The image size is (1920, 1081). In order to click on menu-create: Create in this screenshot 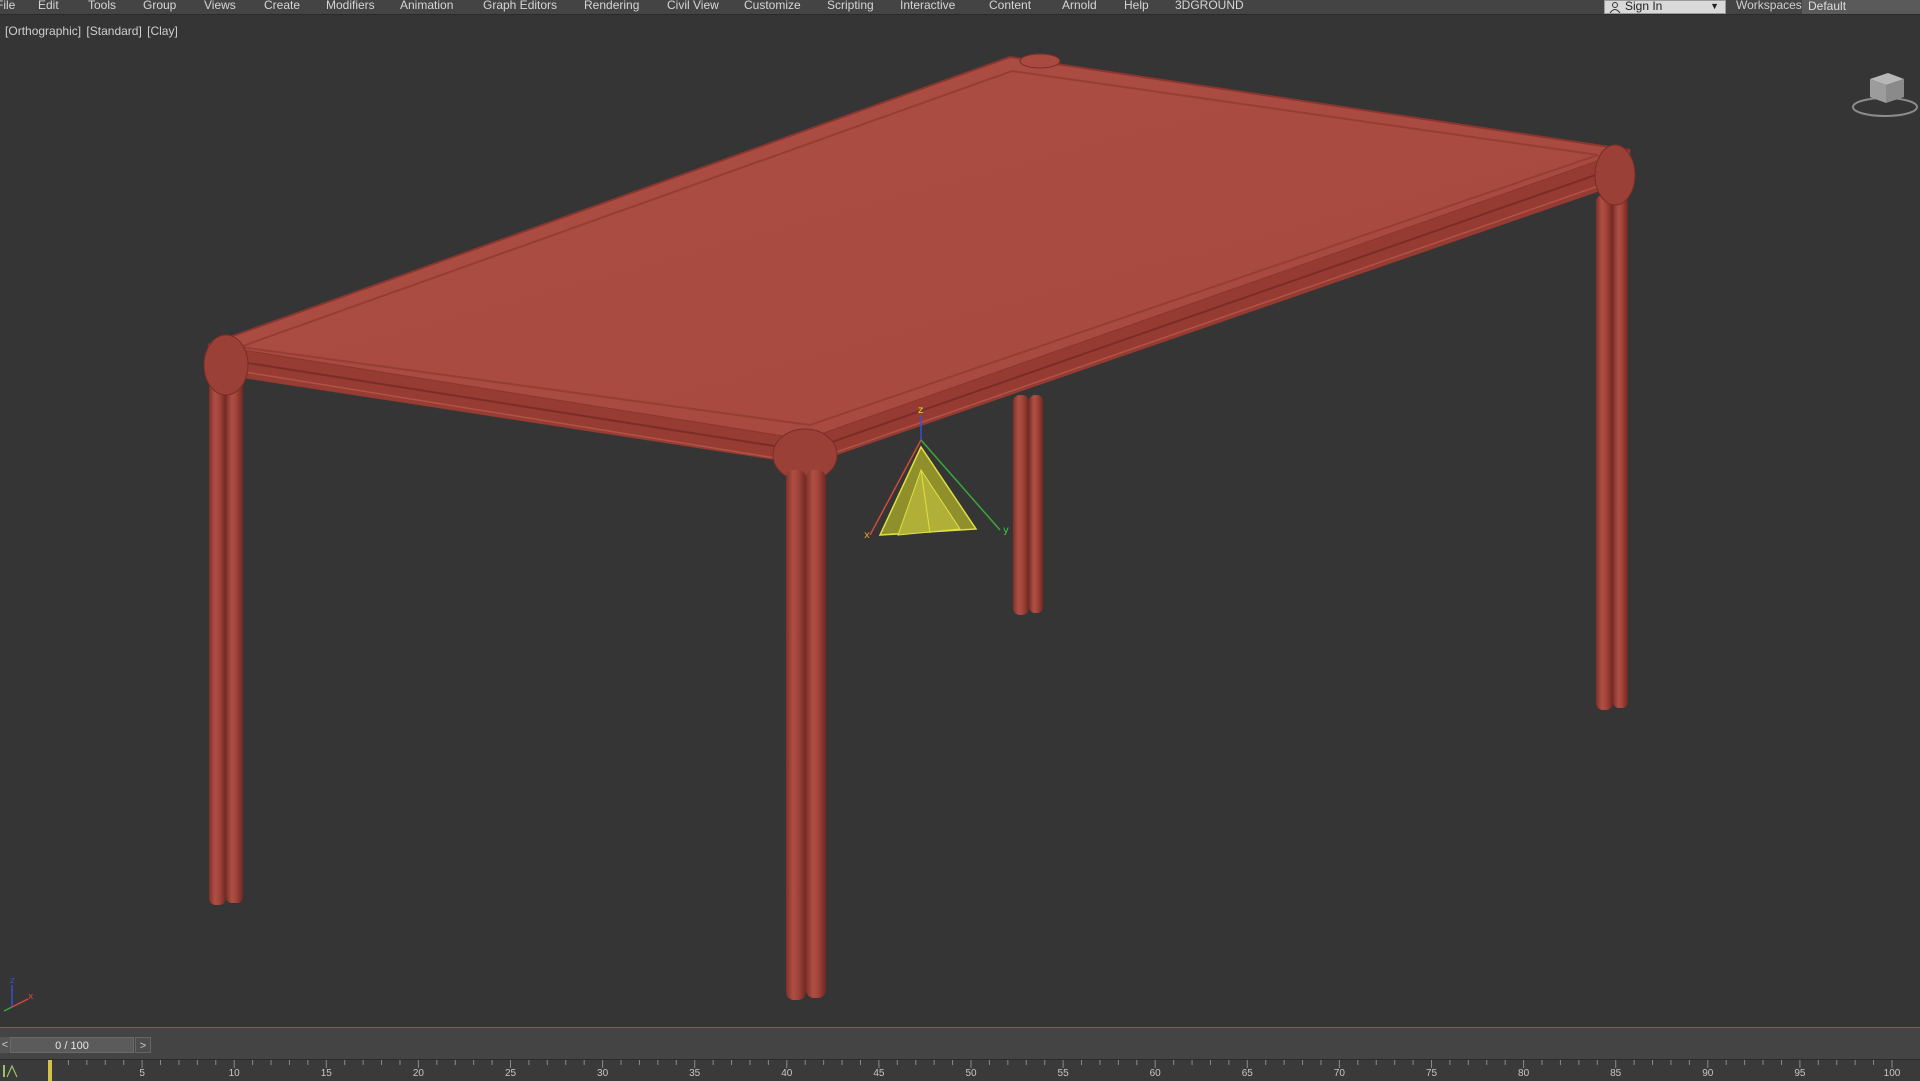, I will do `click(282, 6)`.